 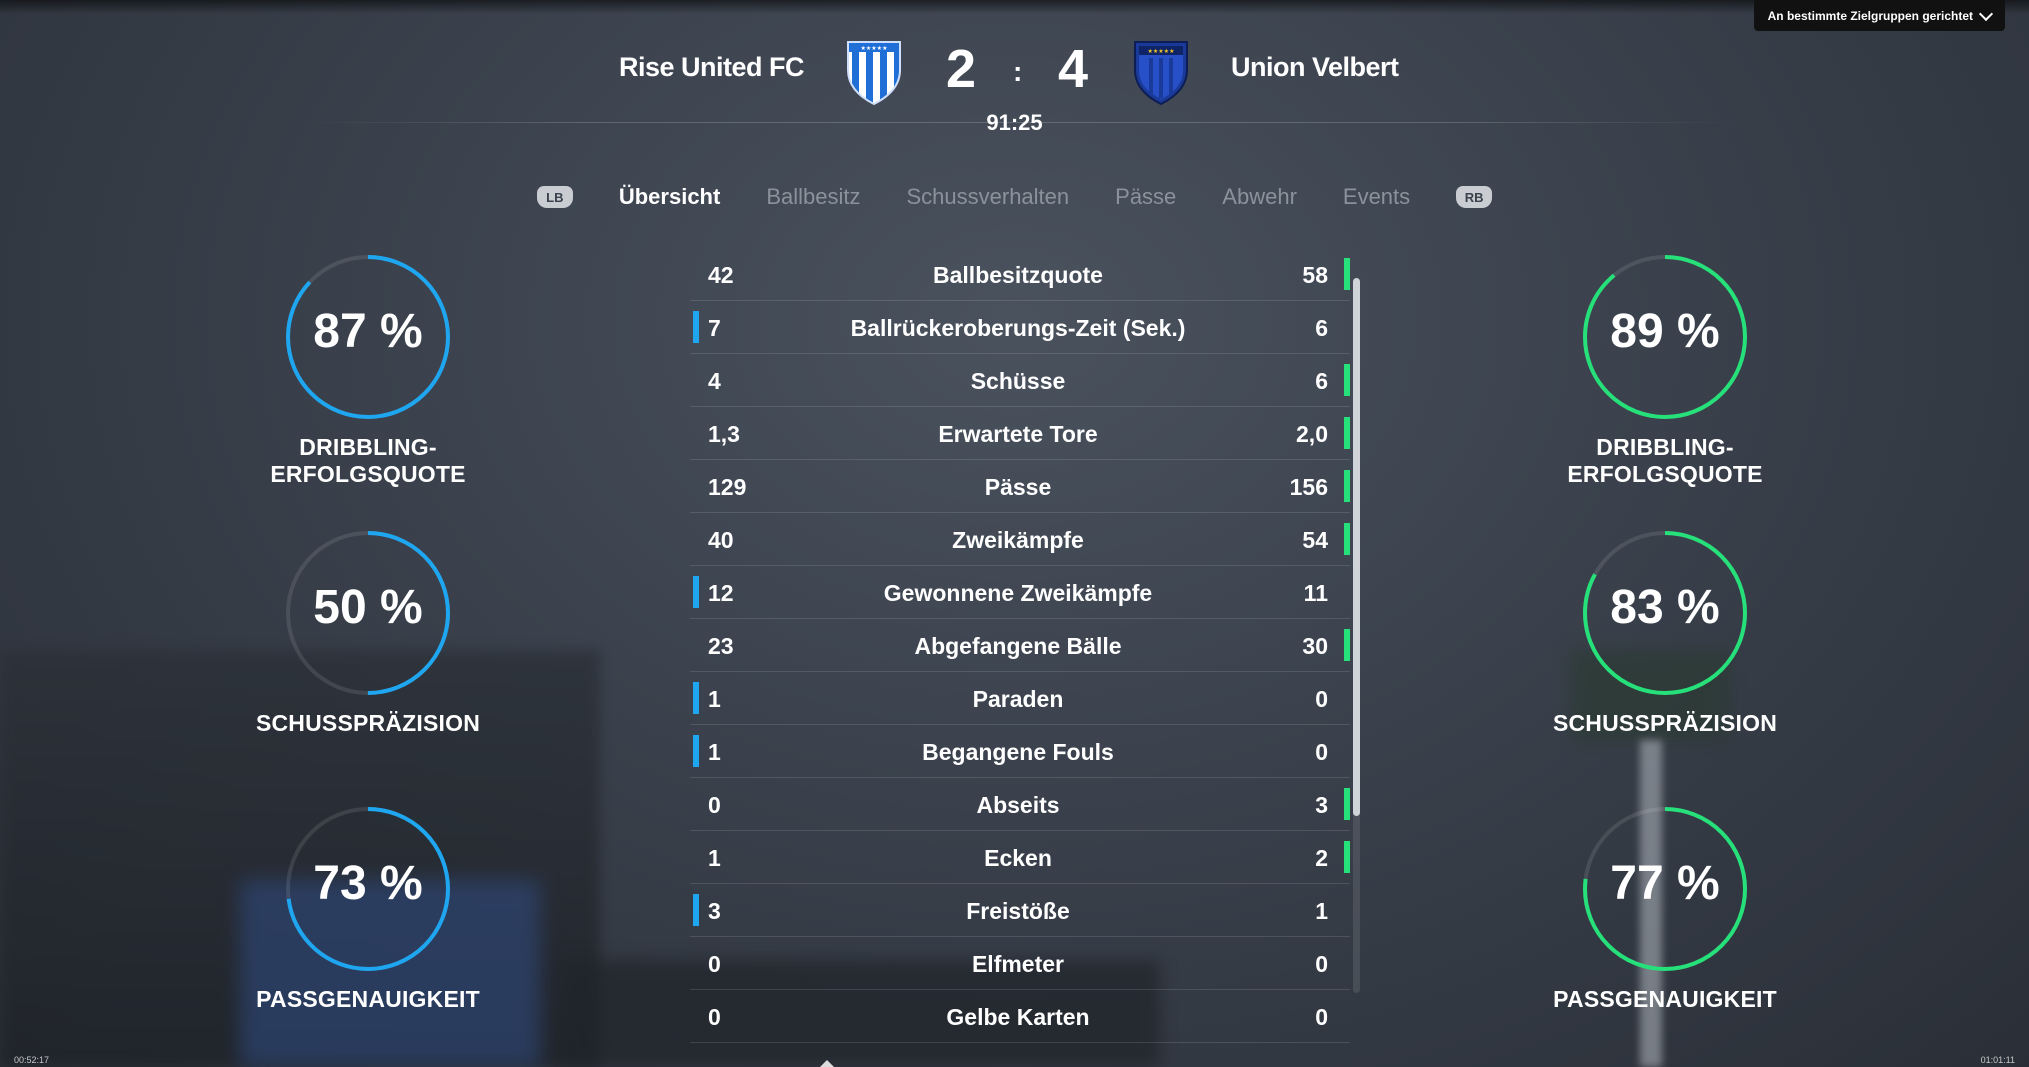 What do you see at coordinates (1308, 487) in the screenshot?
I see `stat-away-value: 156` at bounding box center [1308, 487].